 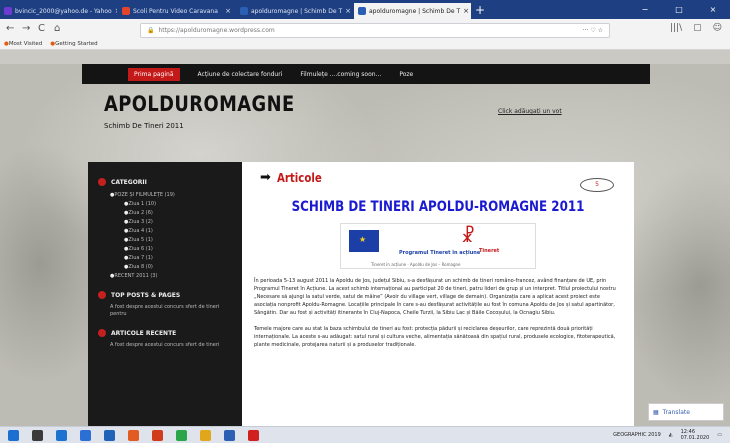 I want to click on task-view-icon, so click(x=37, y=435).